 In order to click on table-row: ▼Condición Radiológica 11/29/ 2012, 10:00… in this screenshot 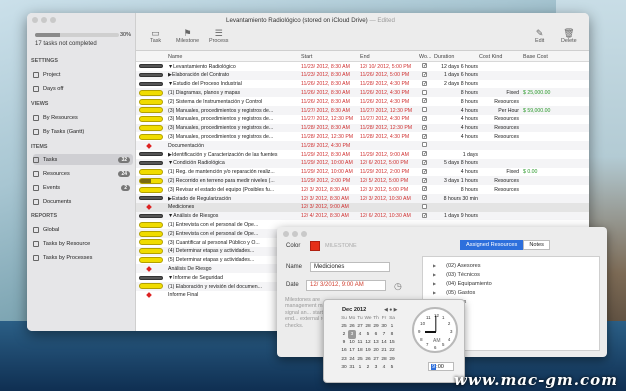, I will do `click(362, 163)`.